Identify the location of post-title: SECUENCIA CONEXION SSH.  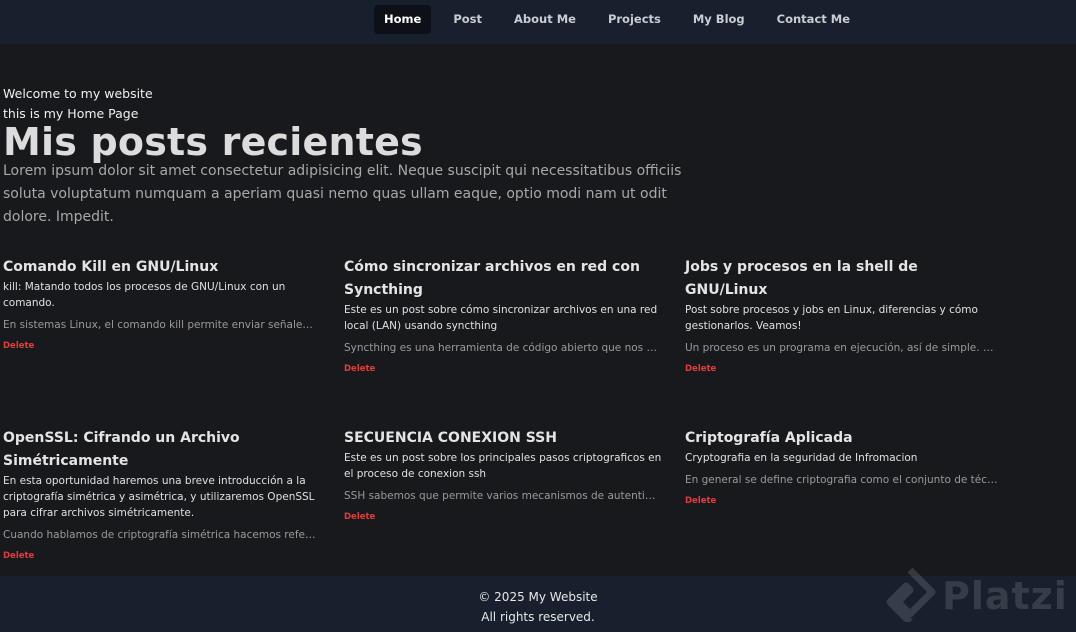
(503, 438).